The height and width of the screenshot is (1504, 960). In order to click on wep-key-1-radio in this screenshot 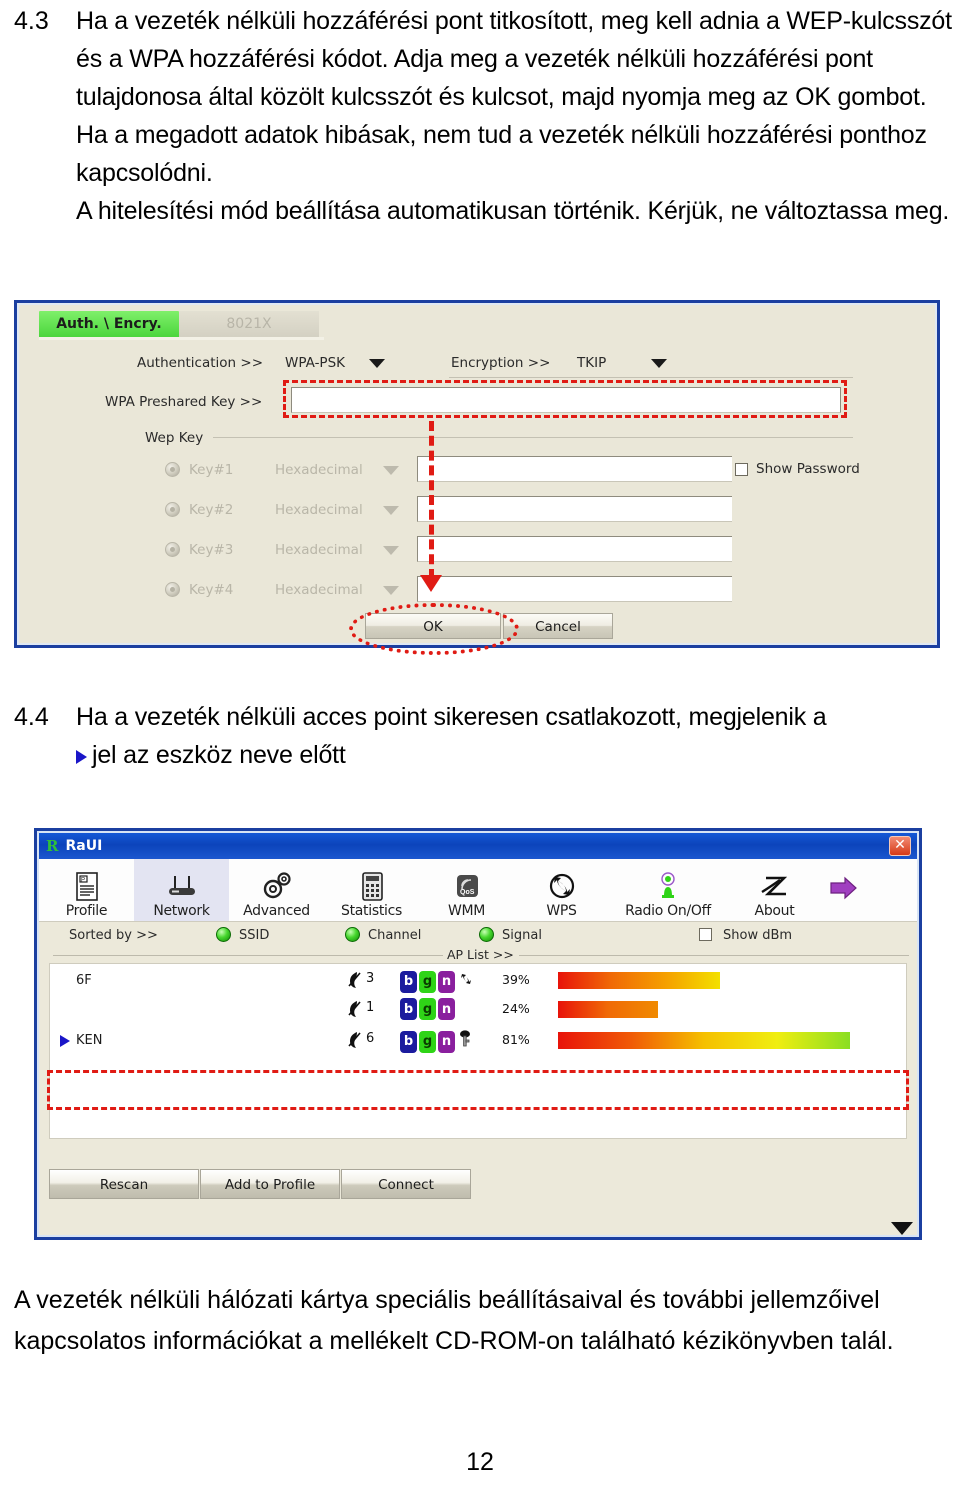, I will do `click(172, 469)`.